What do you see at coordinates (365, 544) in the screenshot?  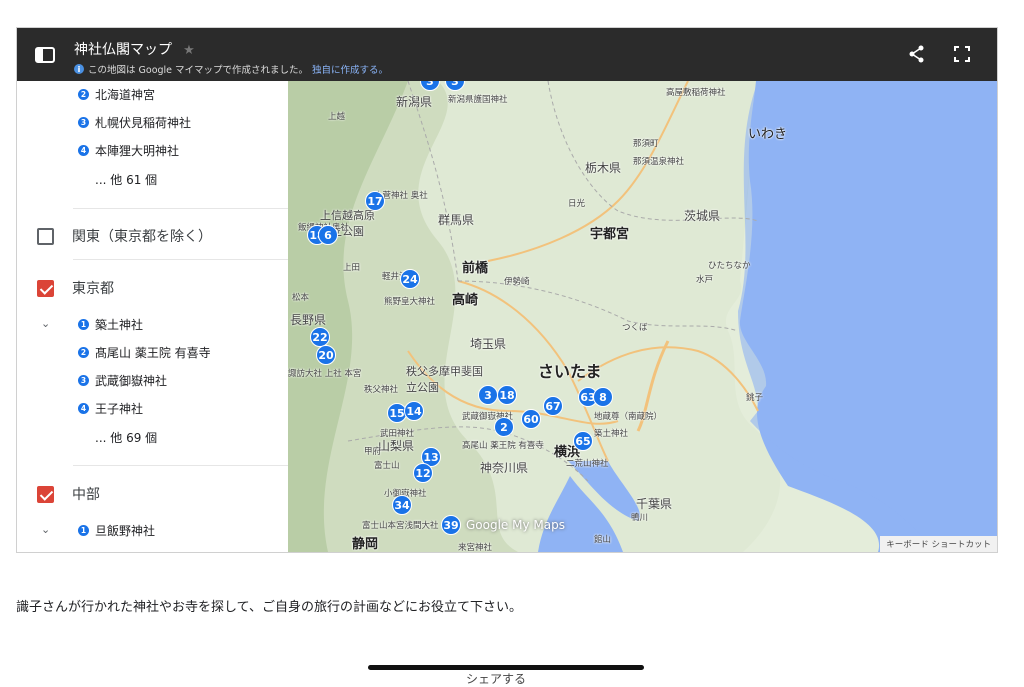 I see `place-label: 静岡` at bounding box center [365, 544].